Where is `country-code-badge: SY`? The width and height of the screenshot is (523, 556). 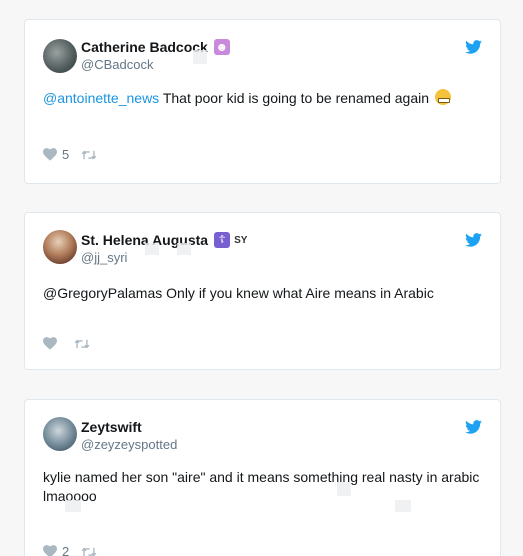
country-code-badge: SY is located at coordinates (241, 240).